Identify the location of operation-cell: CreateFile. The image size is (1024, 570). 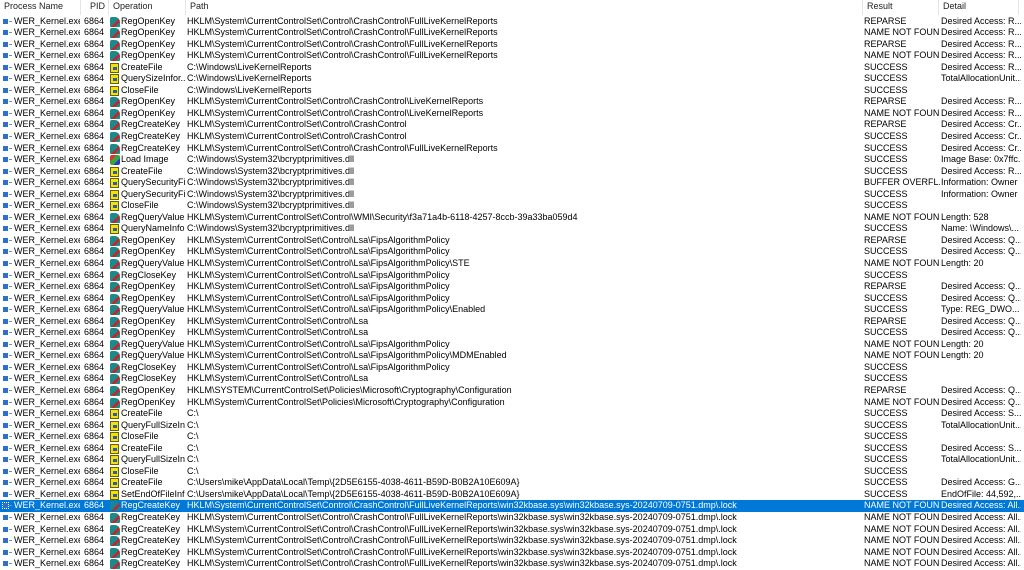
(142, 447).